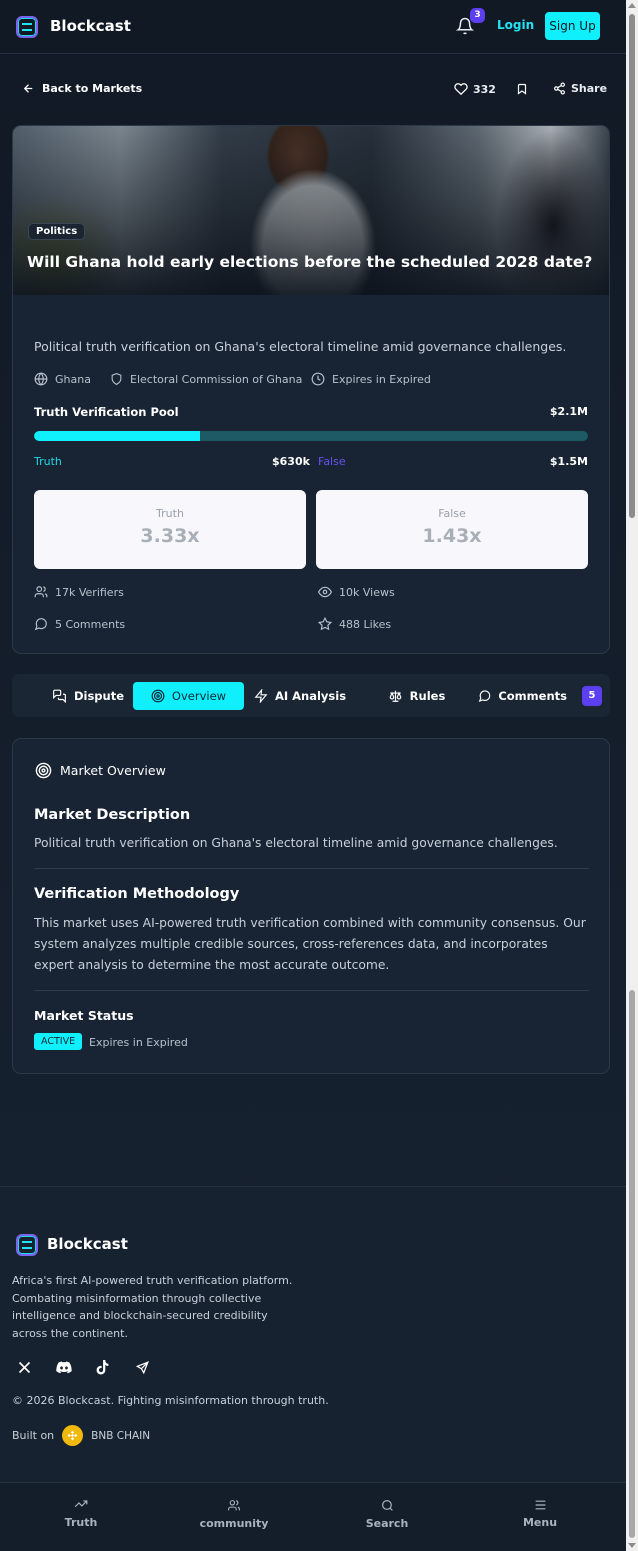  What do you see at coordinates (365, 624) in the screenshot?
I see `likes-label: 488 Likes` at bounding box center [365, 624].